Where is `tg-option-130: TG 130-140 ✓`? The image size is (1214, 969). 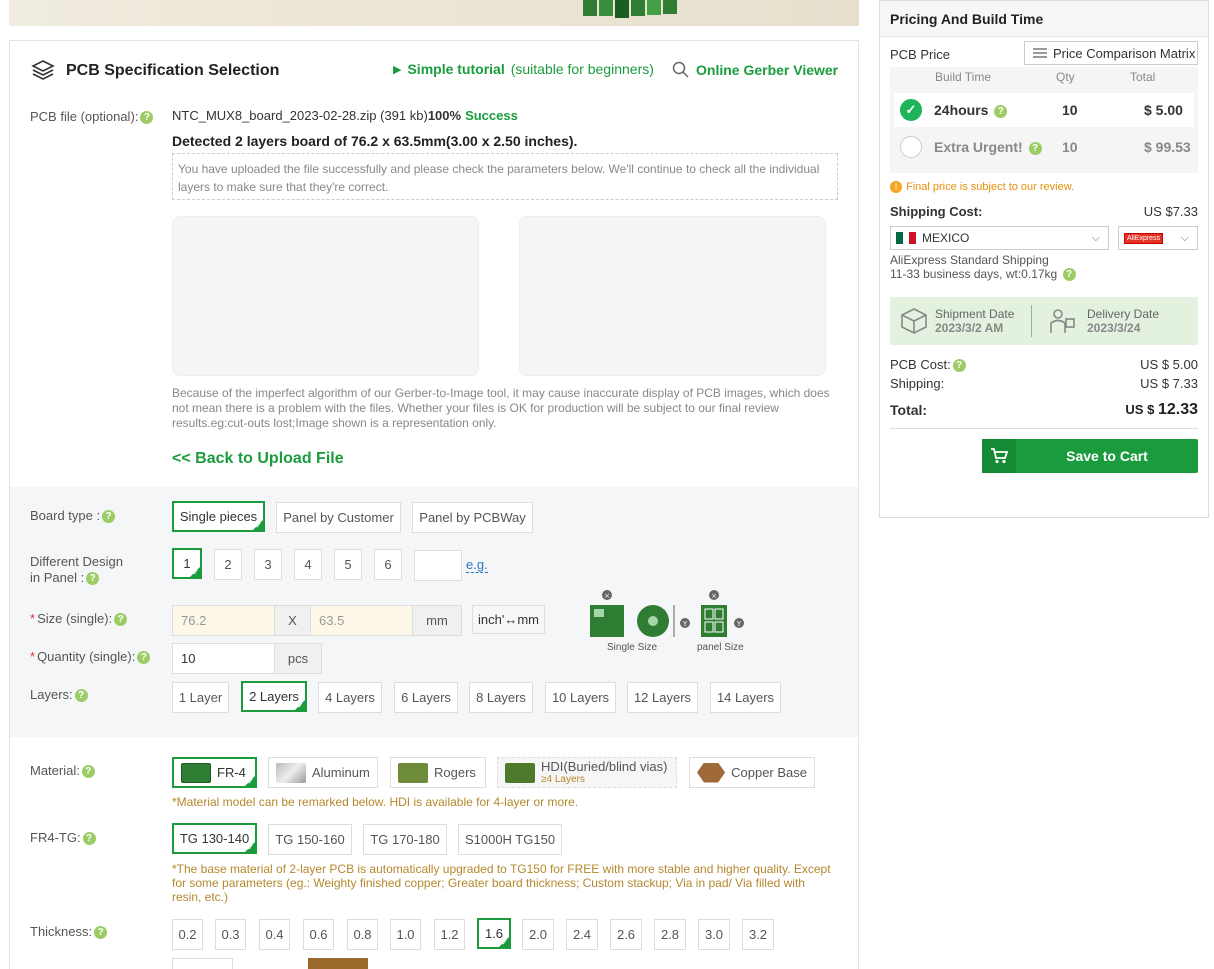
tg-option-130: TG 130-140 ✓ is located at coordinates (214, 838).